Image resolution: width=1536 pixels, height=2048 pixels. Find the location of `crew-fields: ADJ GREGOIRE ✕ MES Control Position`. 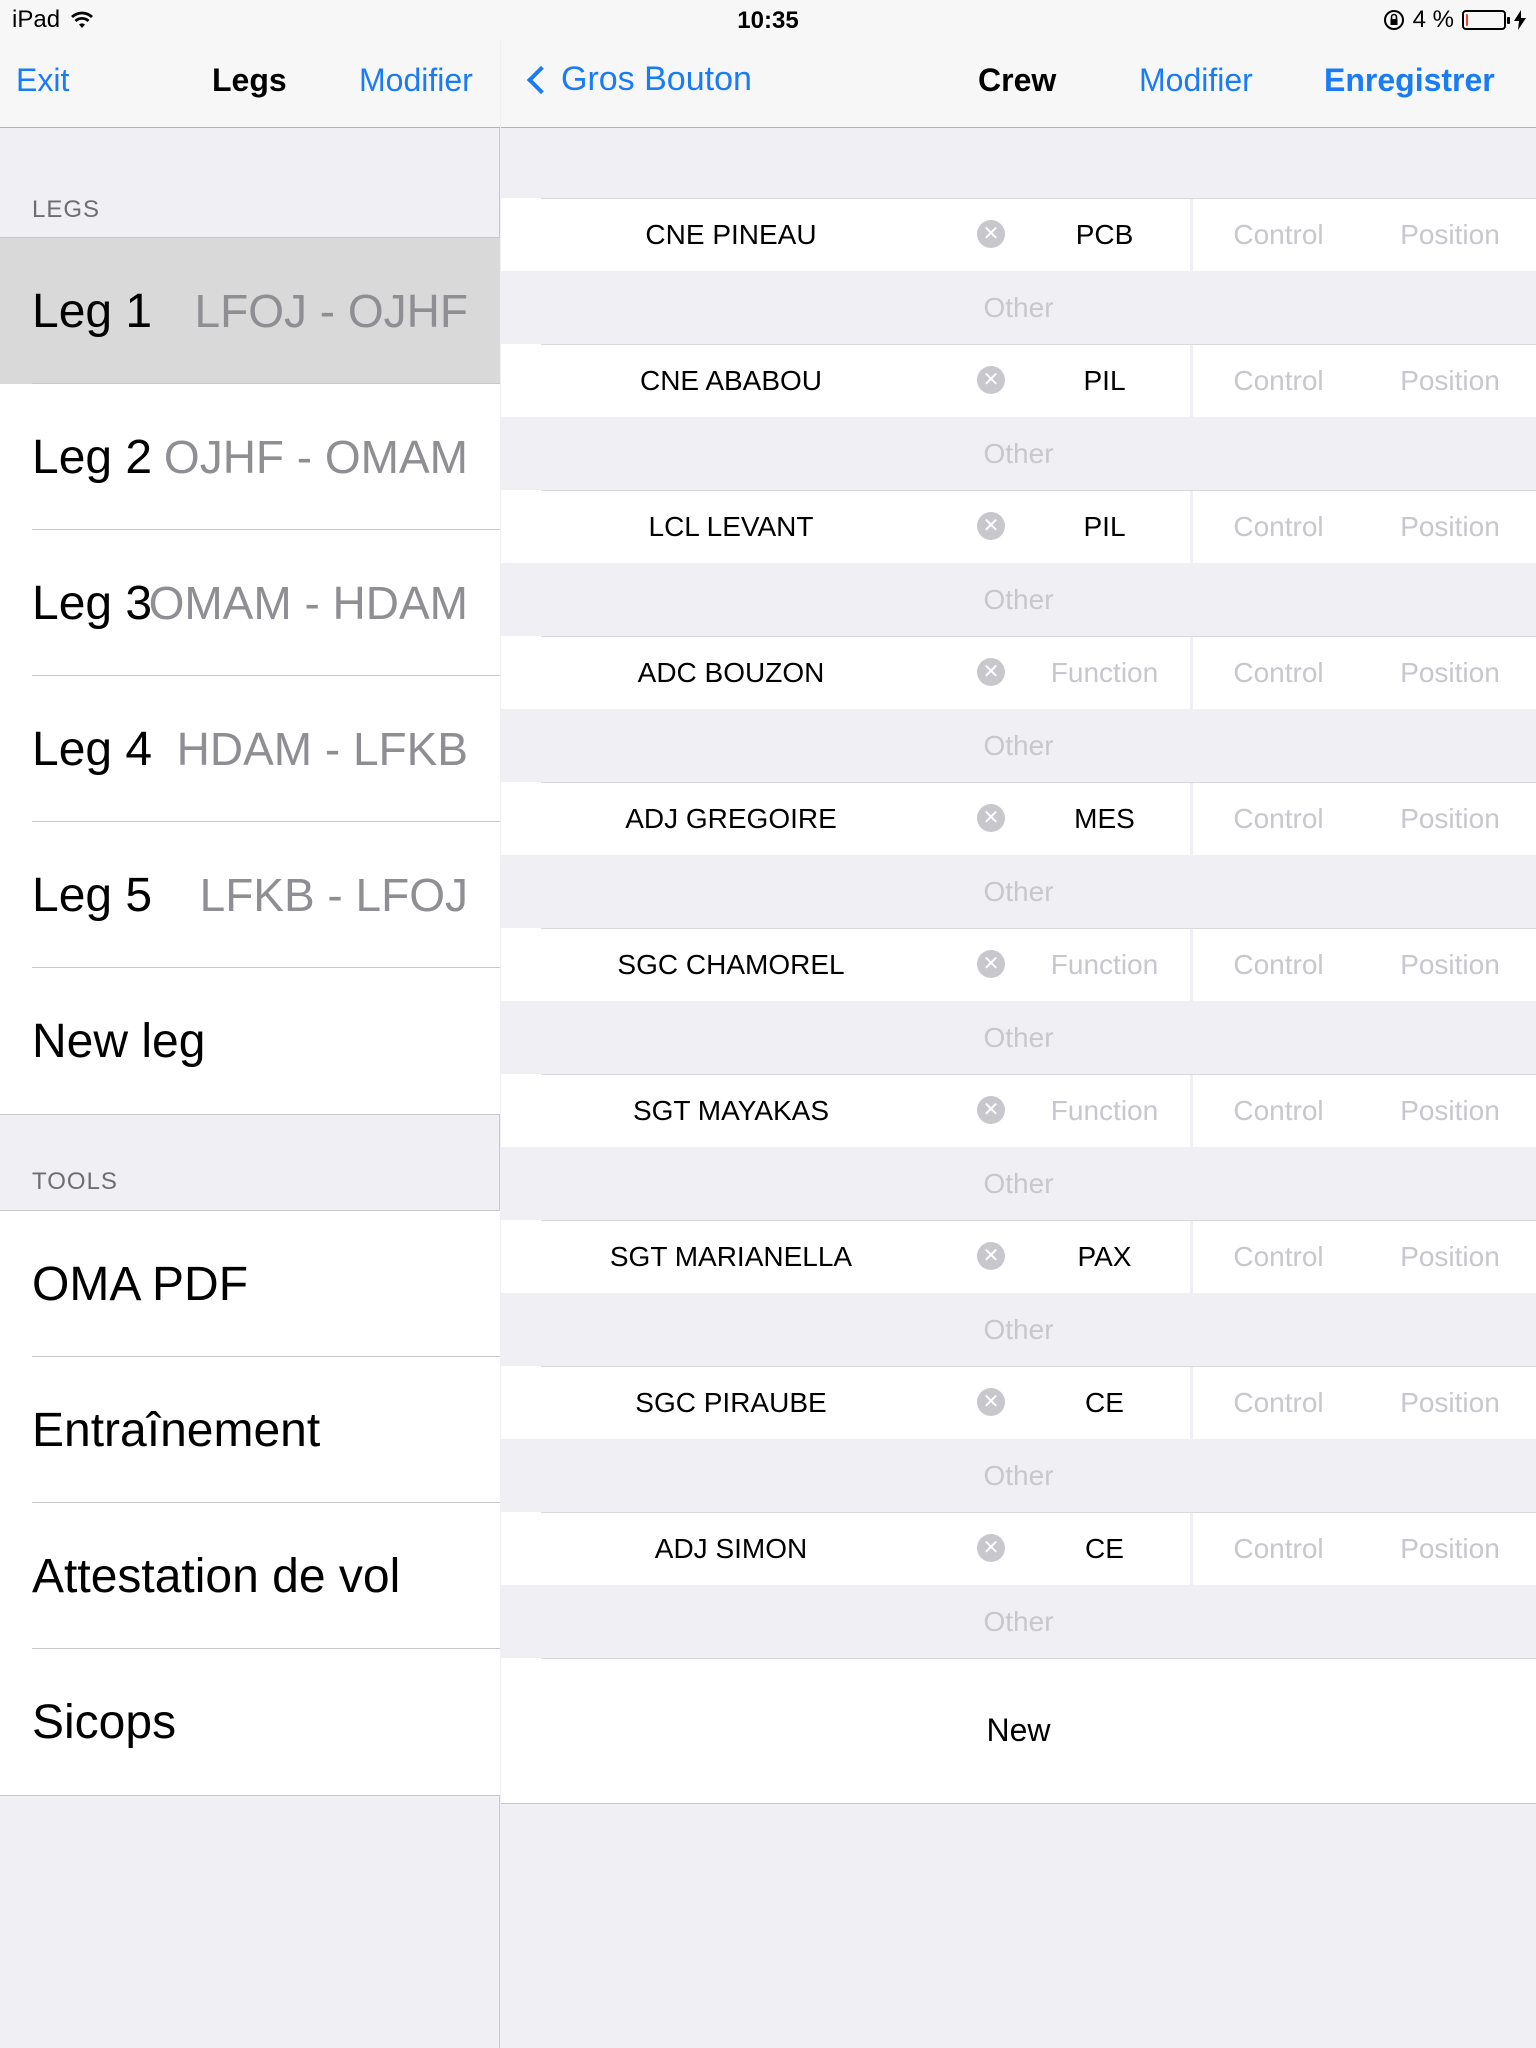

crew-fields: ADJ GREGOIRE ✕ MES Control Position is located at coordinates (1018, 818).